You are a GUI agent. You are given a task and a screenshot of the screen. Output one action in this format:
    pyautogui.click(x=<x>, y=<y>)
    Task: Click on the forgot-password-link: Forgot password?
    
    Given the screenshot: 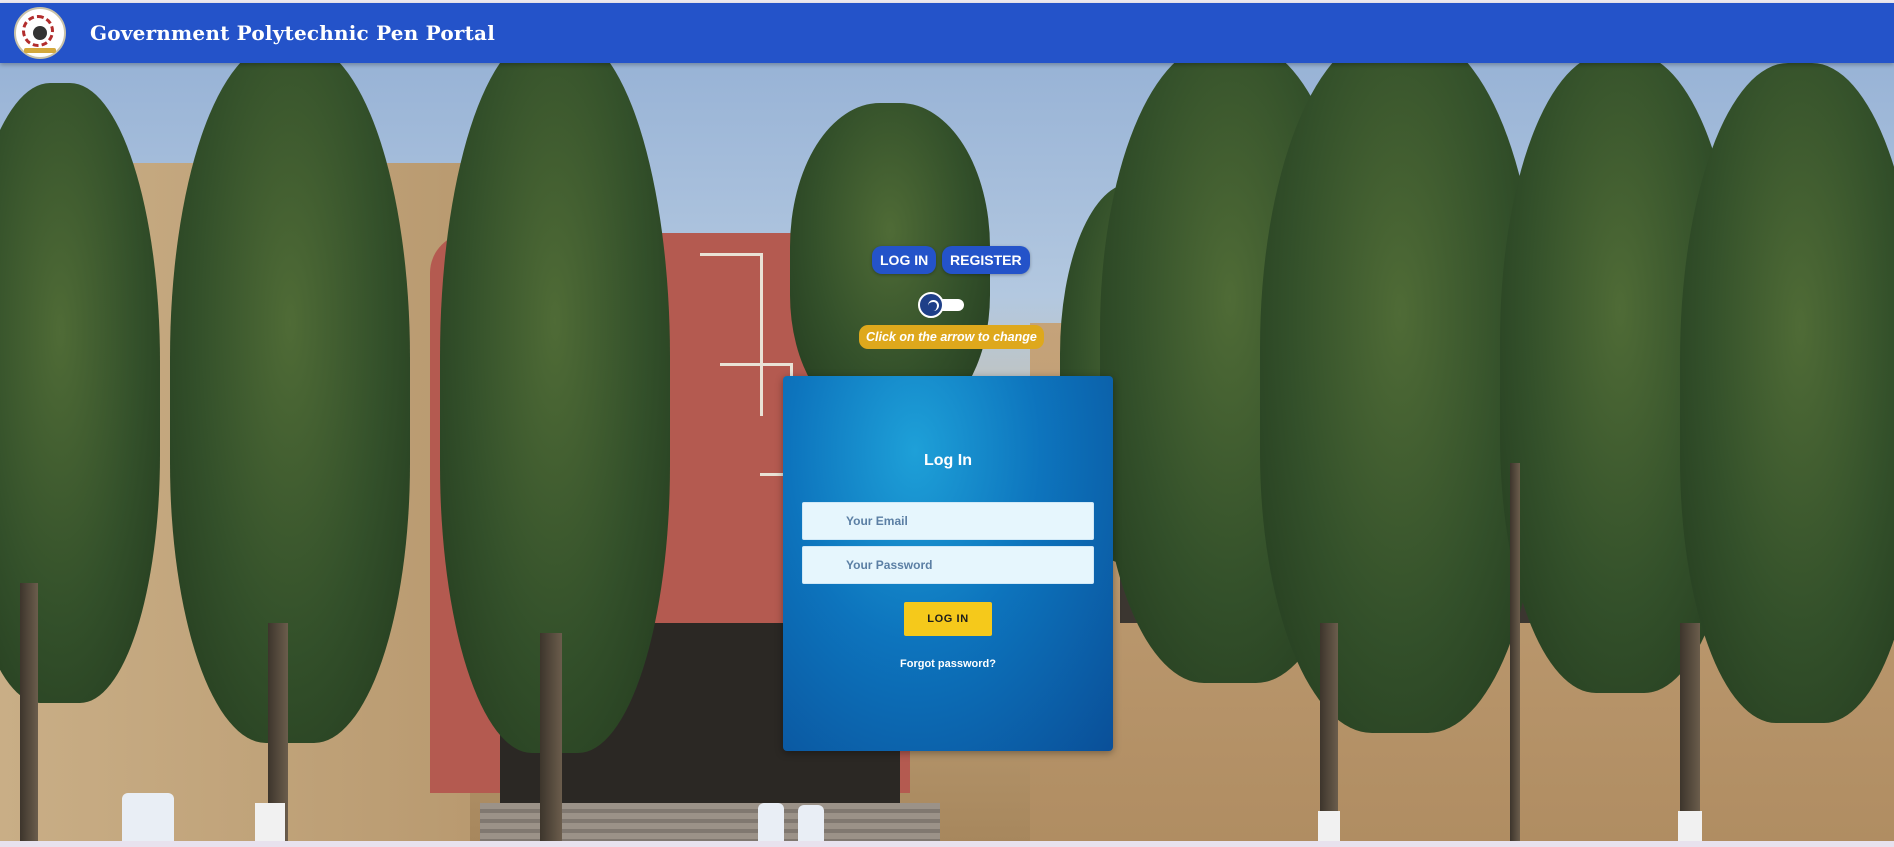 What is the action you would take?
    pyautogui.click(x=948, y=664)
    